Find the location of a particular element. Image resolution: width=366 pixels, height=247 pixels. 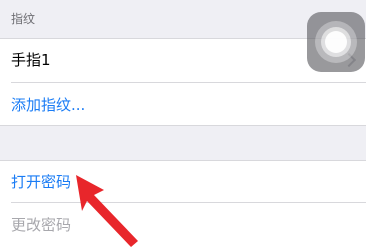

fingerprints-header-label: 指纹 is located at coordinates (23, 19).